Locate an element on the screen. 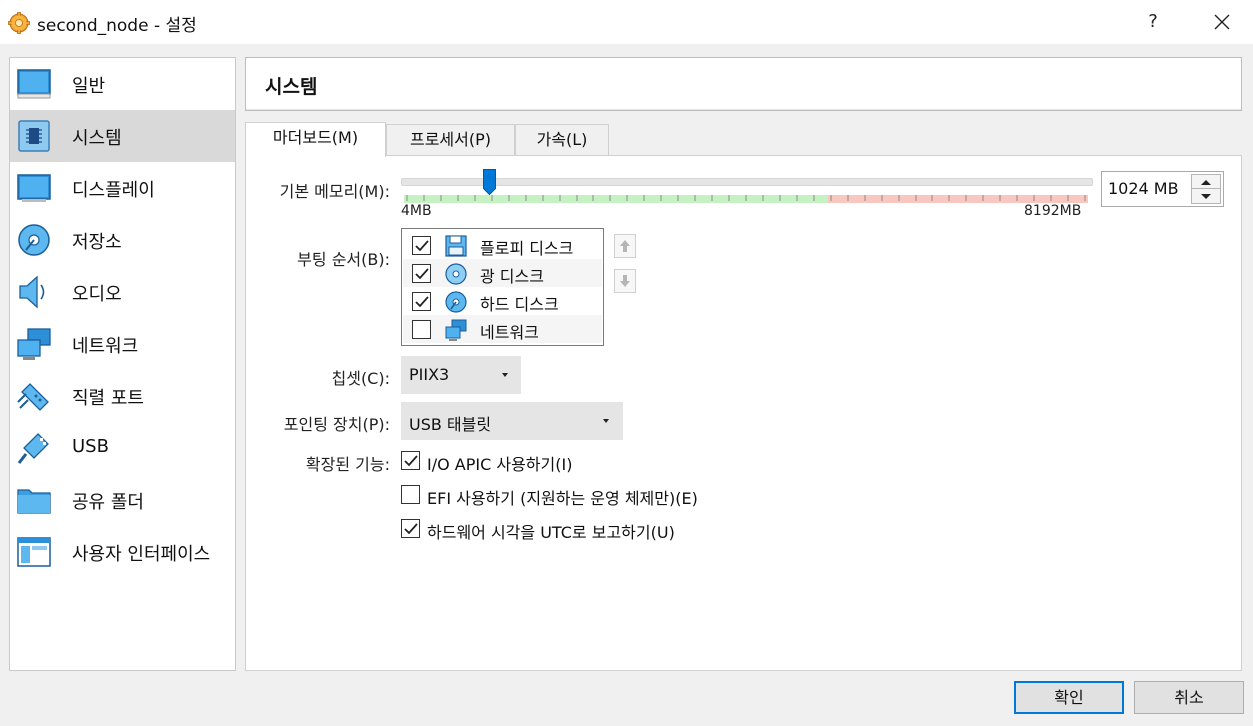 The height and width of the screenshot is (726, 1253). boot-order-list: 플로피 디스크 광 디스크 하드 디스크 네트워크 is located at coordinates (502, 287).